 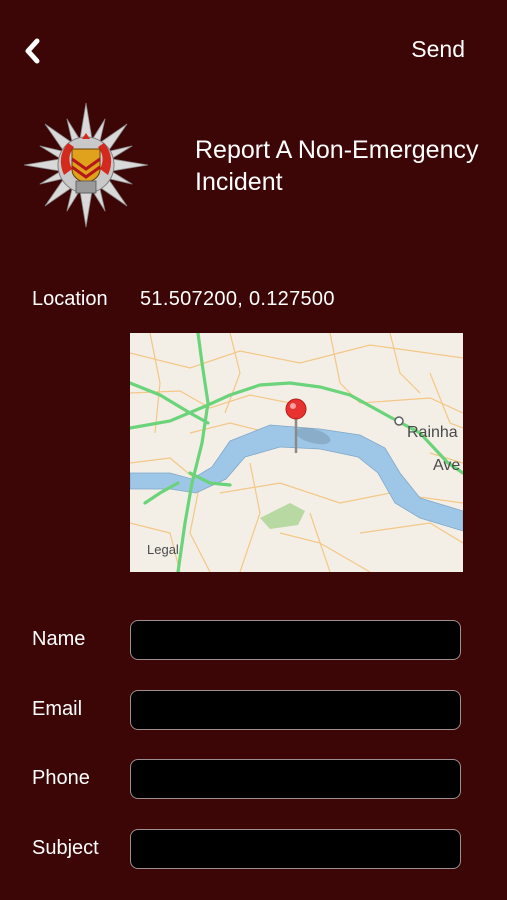 I want to click on map-pin-icon, so click(x=296, y=409).